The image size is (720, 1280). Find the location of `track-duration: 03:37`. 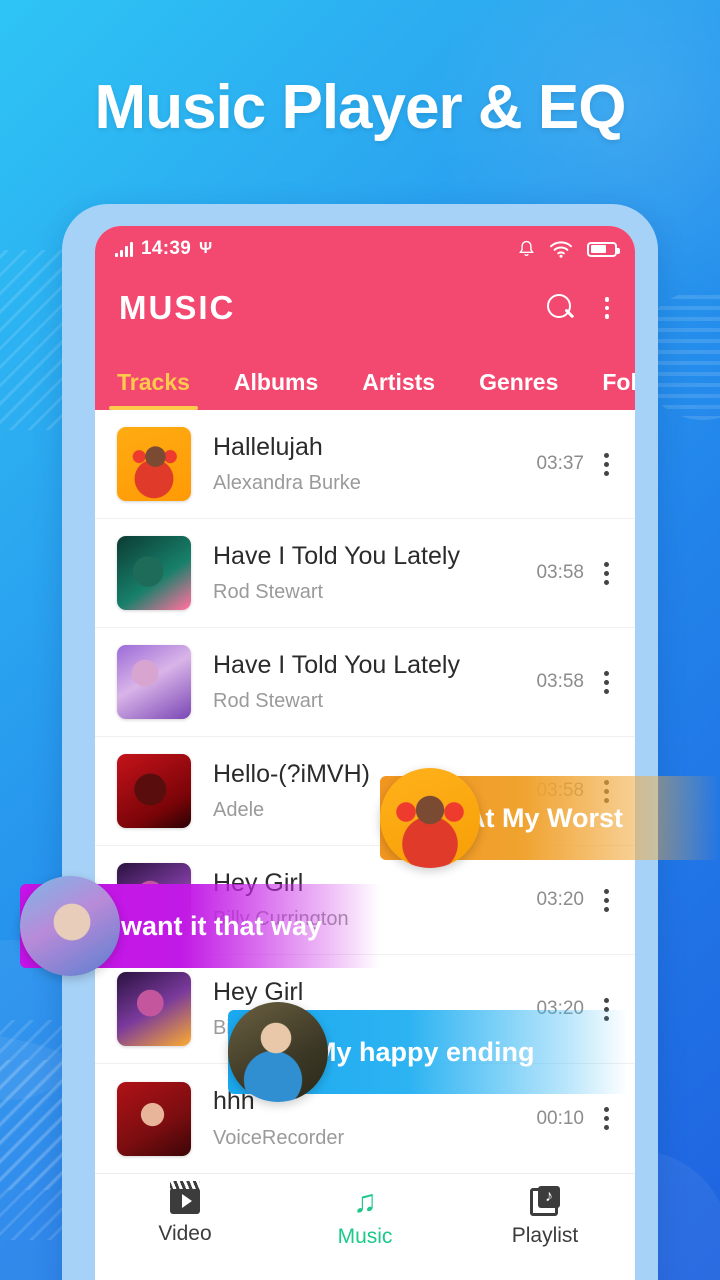

track-duration: 03:37 is located at coordinates (560, 463).